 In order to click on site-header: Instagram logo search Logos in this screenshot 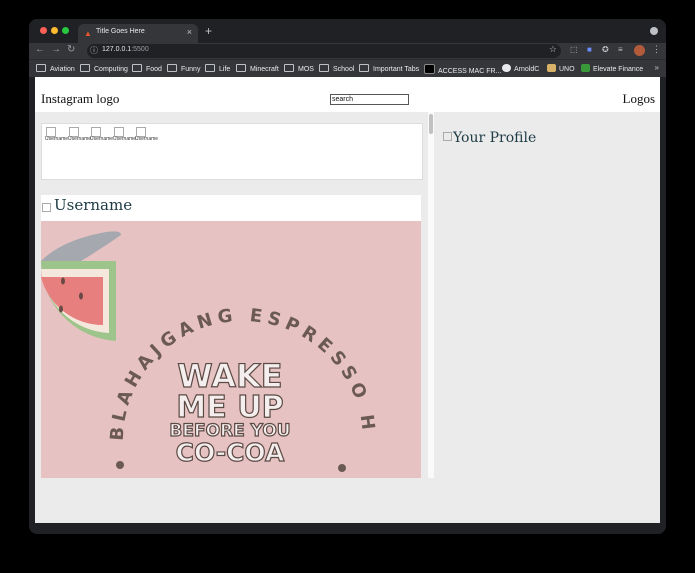, I will do `click(347, 94)`.